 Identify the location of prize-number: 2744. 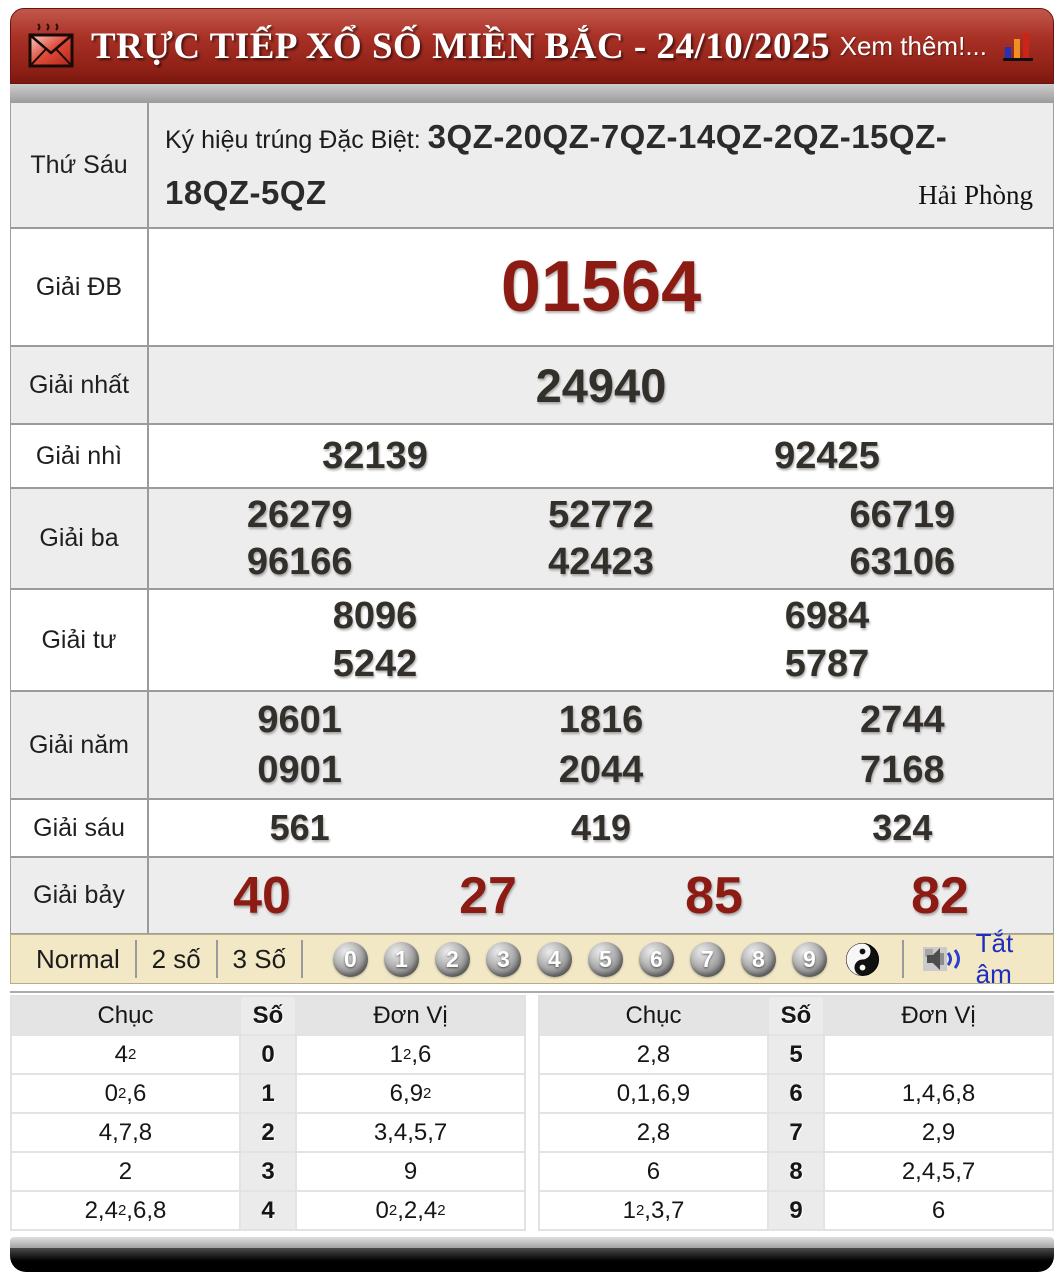
(902, 719).